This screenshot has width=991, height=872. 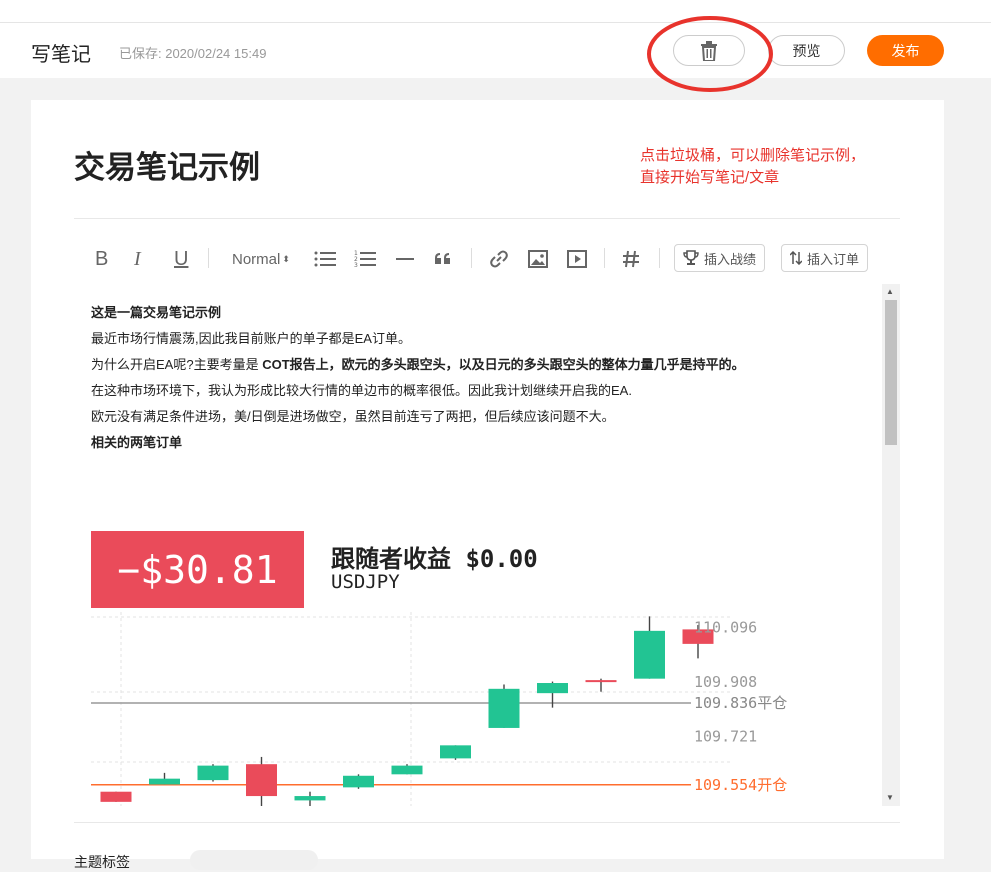 What do you see at coordinates (891, 545) in the screenshot?
I see `editor-scrollbar: ▲ ▼` at bounding box center [891, 545].